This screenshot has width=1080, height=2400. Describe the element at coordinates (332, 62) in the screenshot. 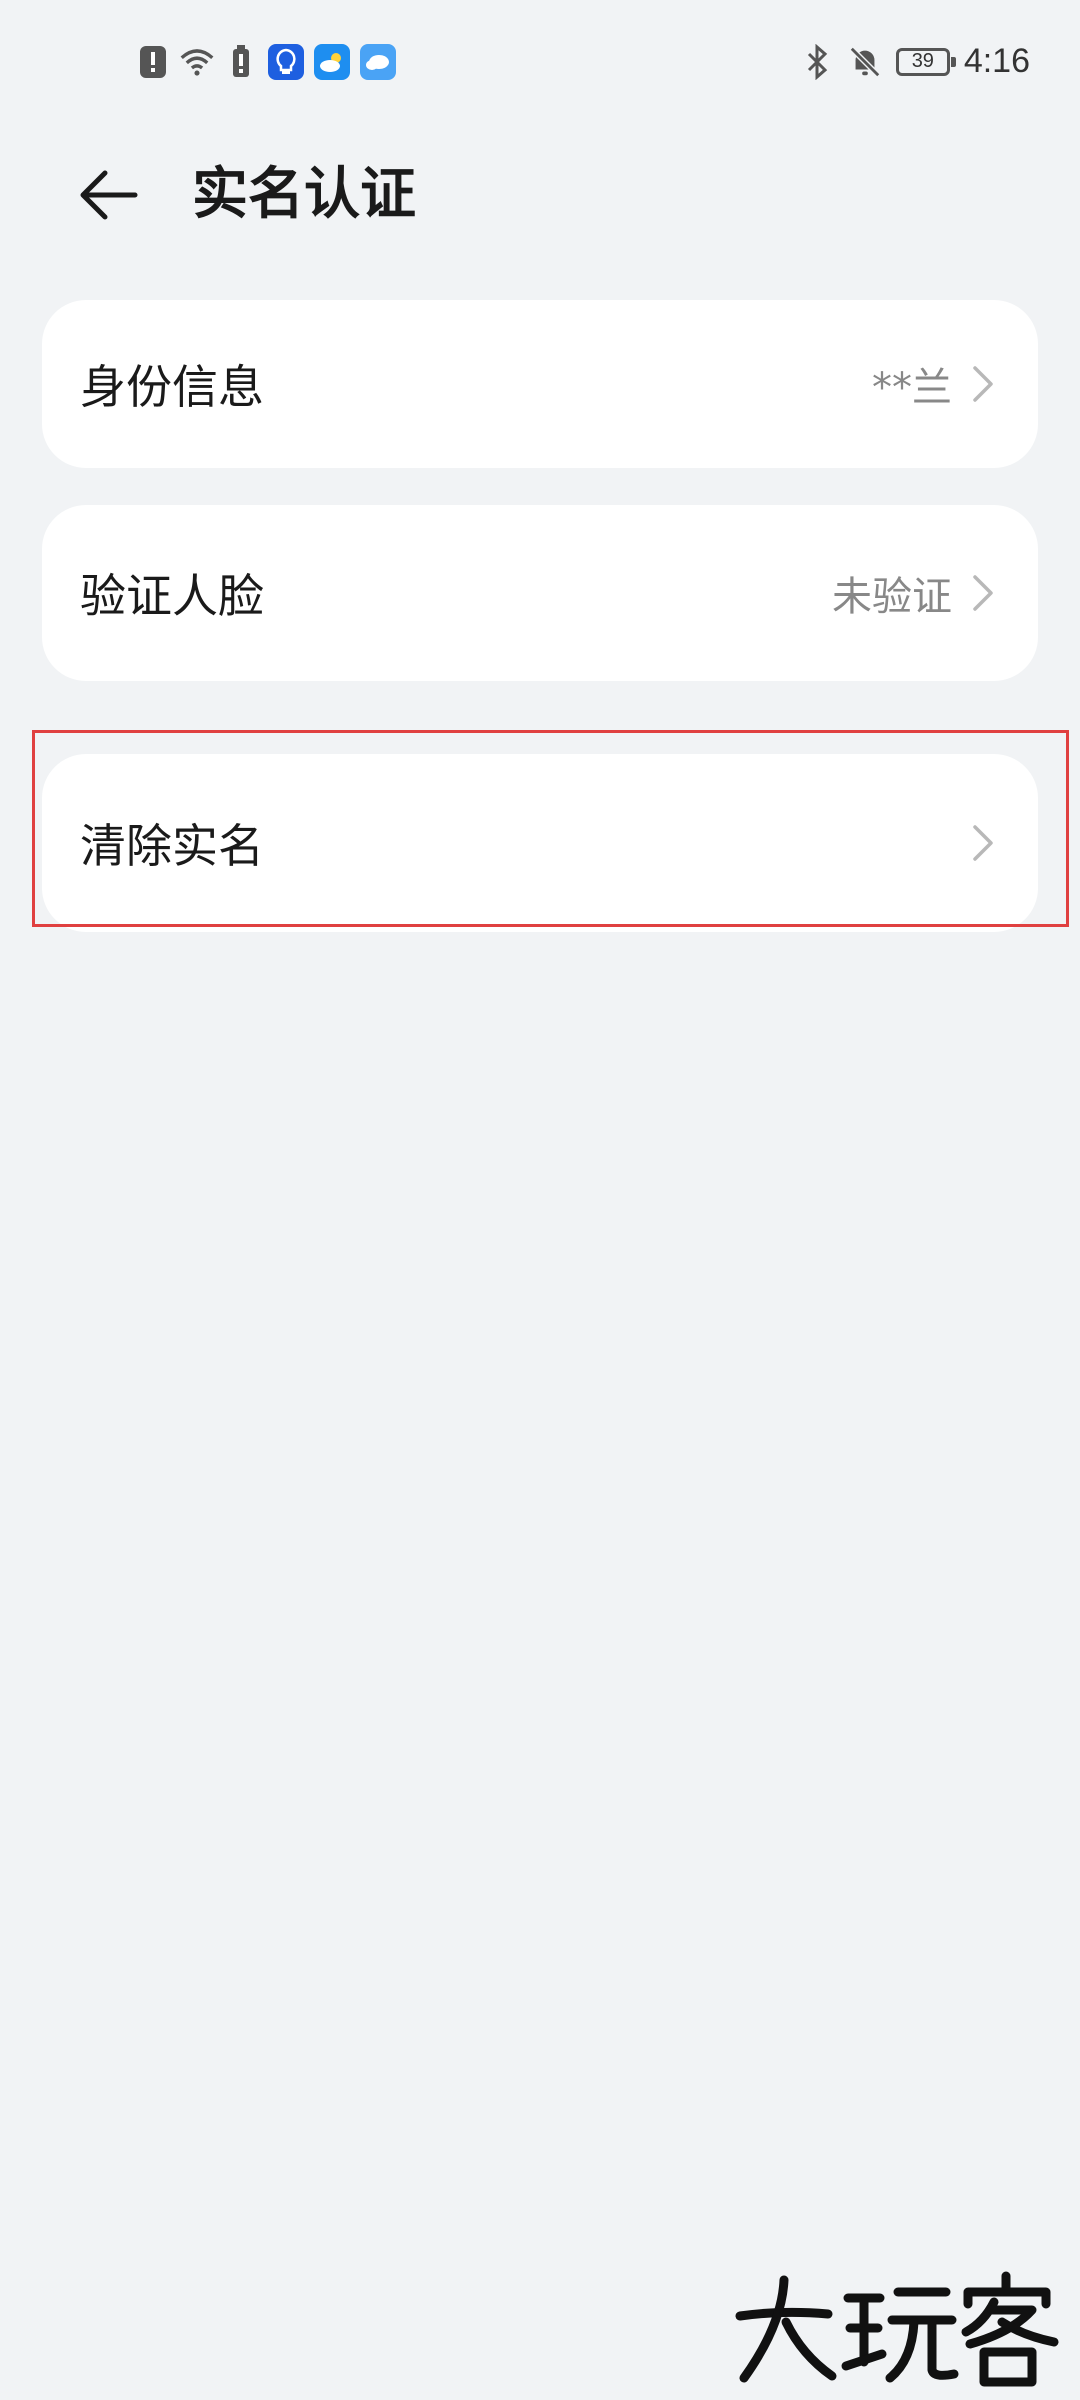

I see `weather-app-icon` at that location.